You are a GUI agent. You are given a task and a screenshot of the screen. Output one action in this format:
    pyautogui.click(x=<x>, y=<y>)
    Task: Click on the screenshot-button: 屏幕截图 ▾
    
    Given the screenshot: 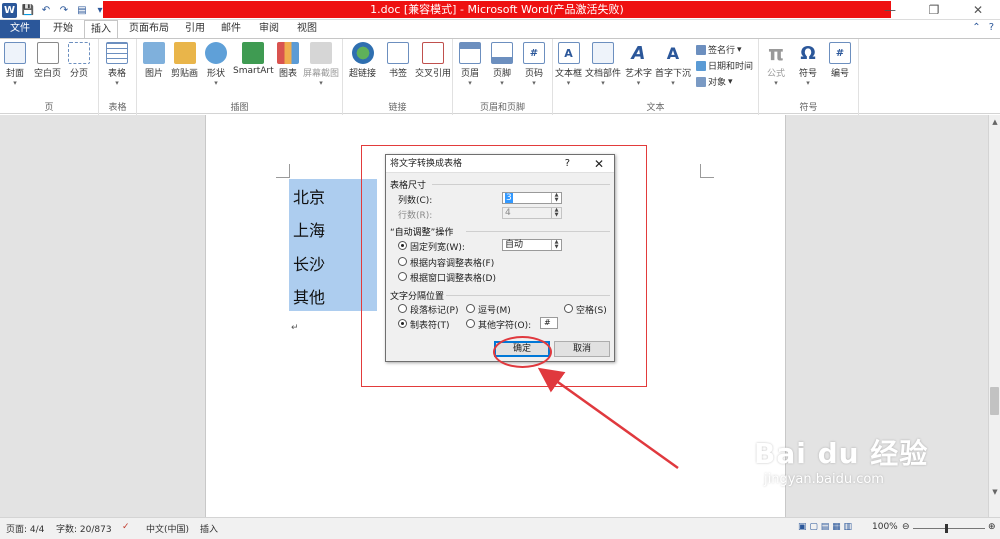 What is the action you would take?
    pyautogui.click(x=321, y=64)
    